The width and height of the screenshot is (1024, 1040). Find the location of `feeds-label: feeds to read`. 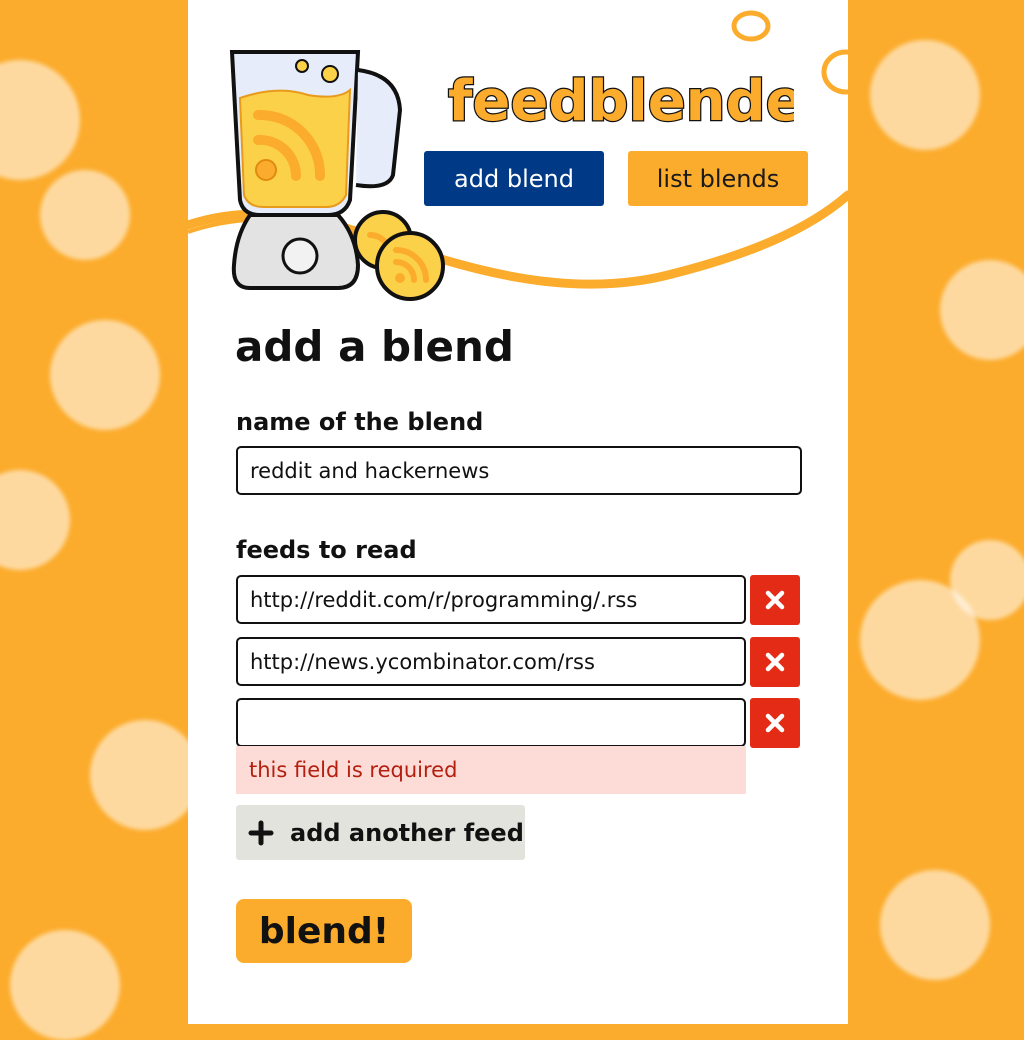

feeds-label: feeds to read is located at coordinates (326, 550).